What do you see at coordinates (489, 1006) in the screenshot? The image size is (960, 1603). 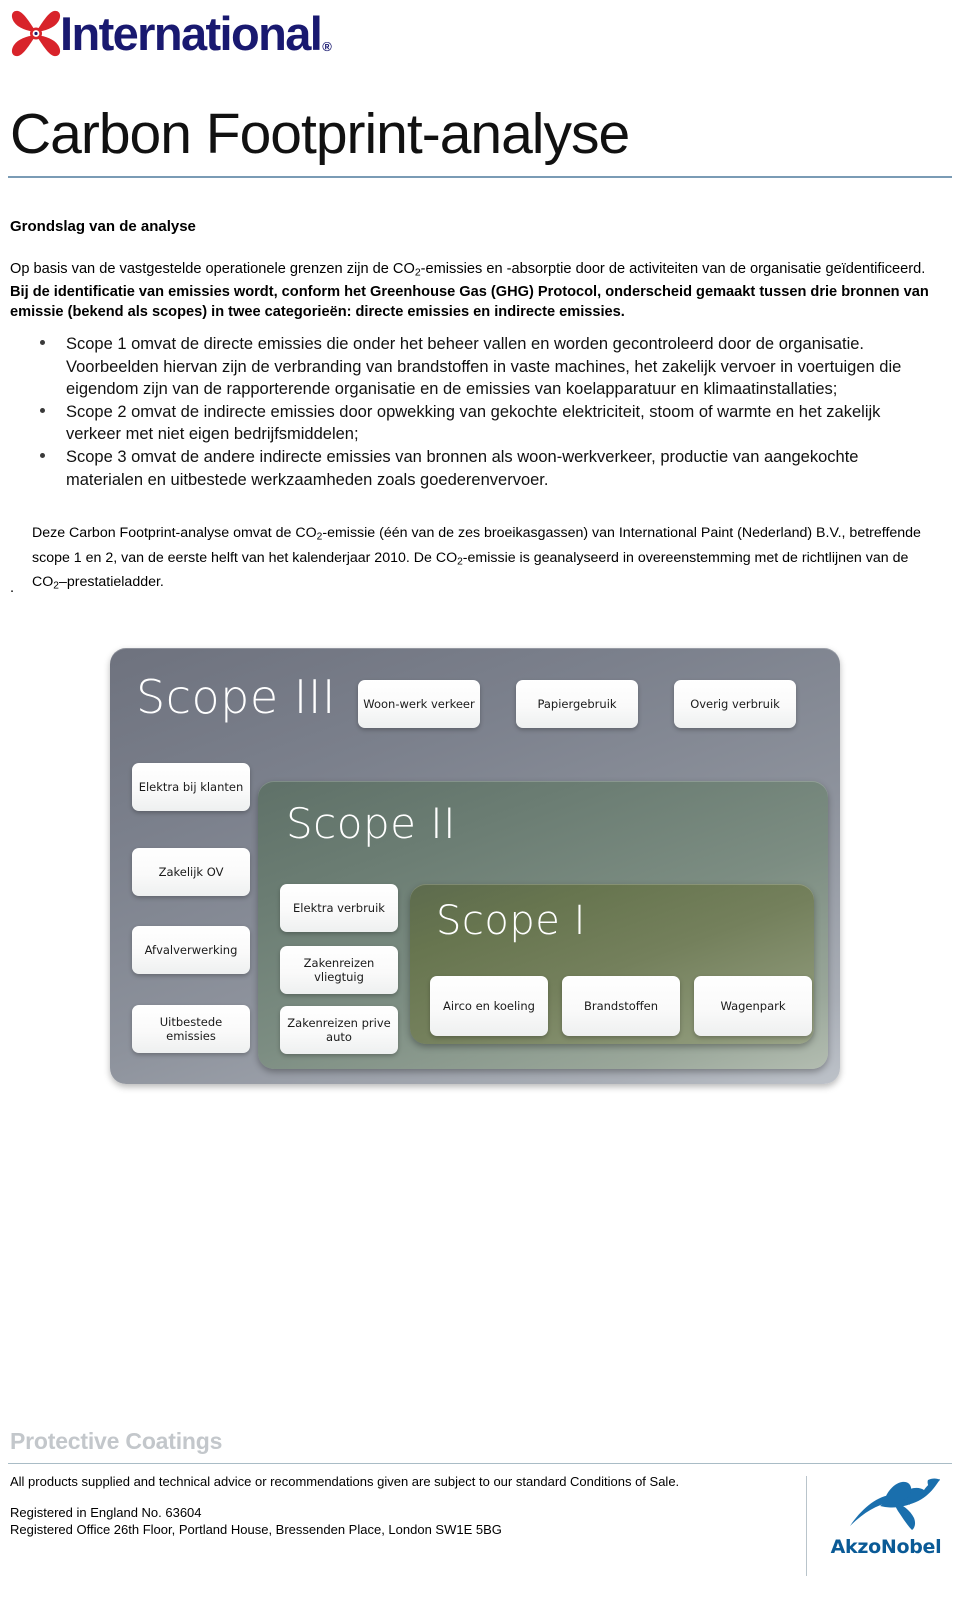 I see `chip-airco-en-koeling: Airco en koeling` at bounding box center [489, 1006].